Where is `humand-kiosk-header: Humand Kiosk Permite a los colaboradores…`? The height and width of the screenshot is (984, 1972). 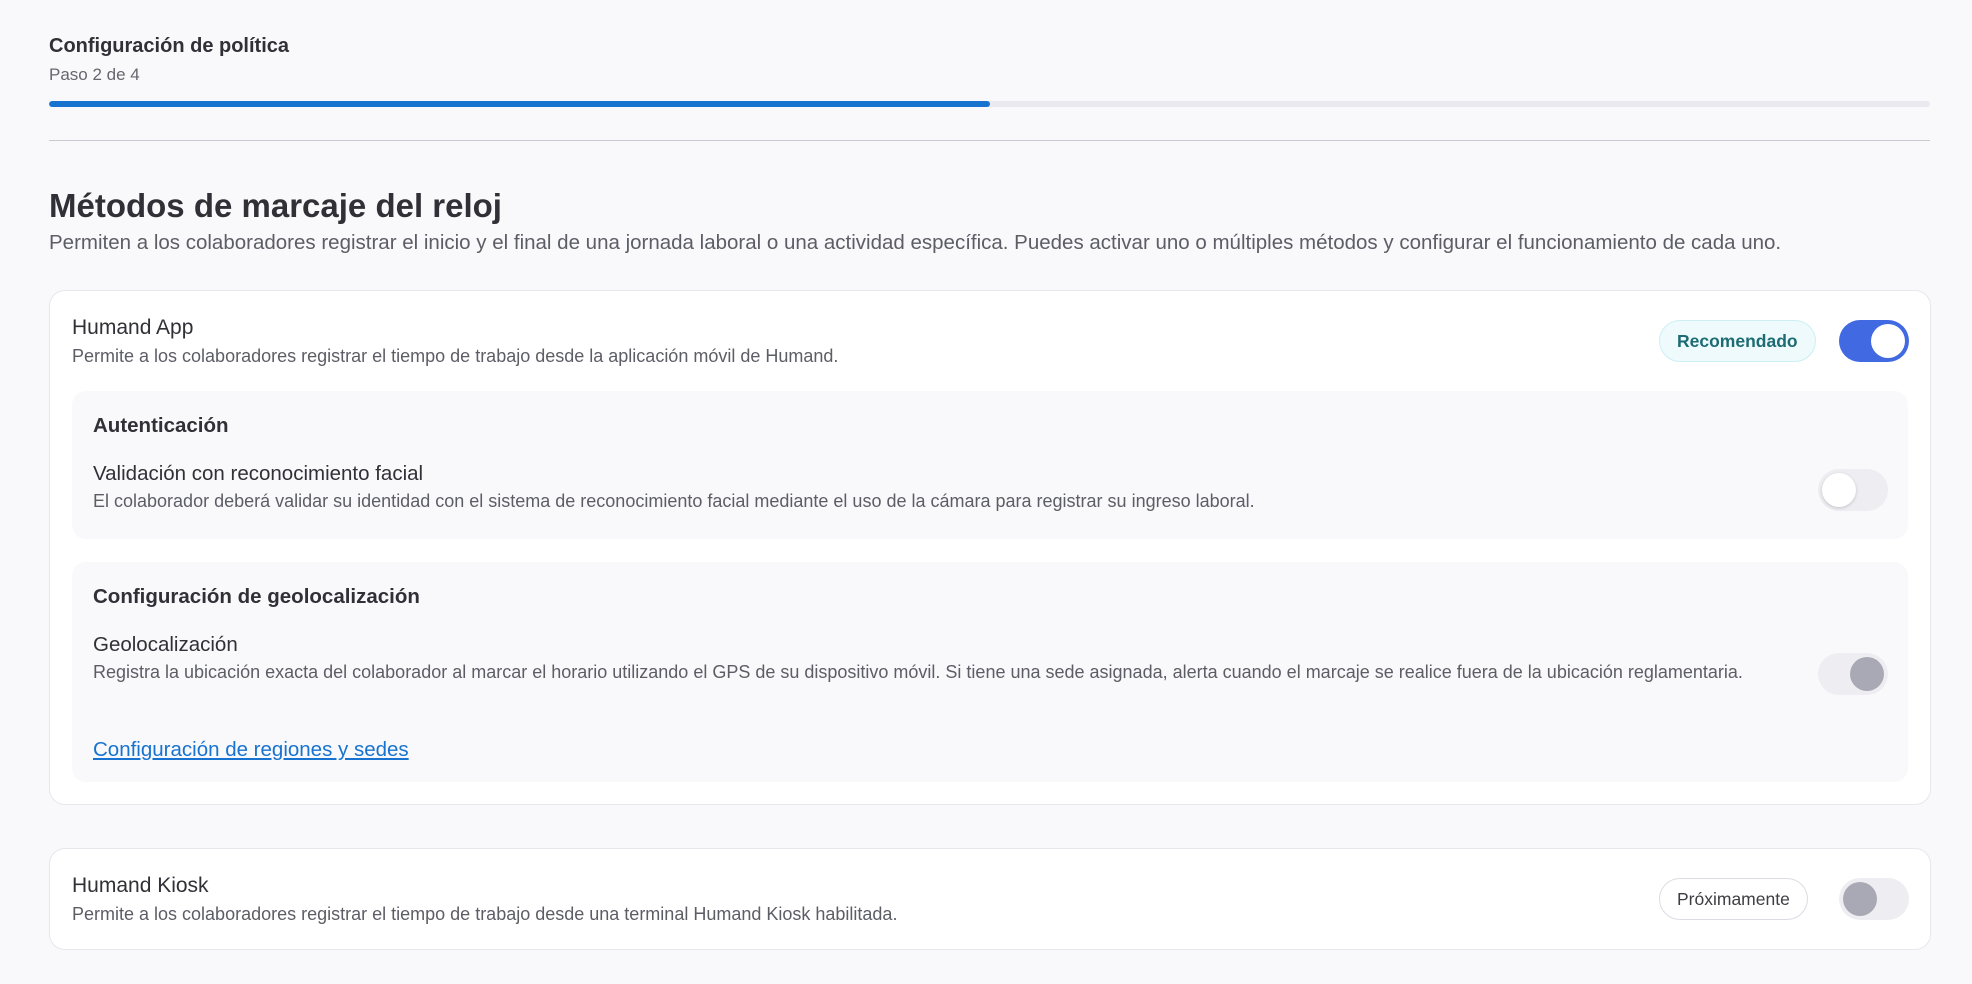 humand-kiosk-header: Humand Kiosk Permite a los colaboradores… is located at coordinates (484, 899).